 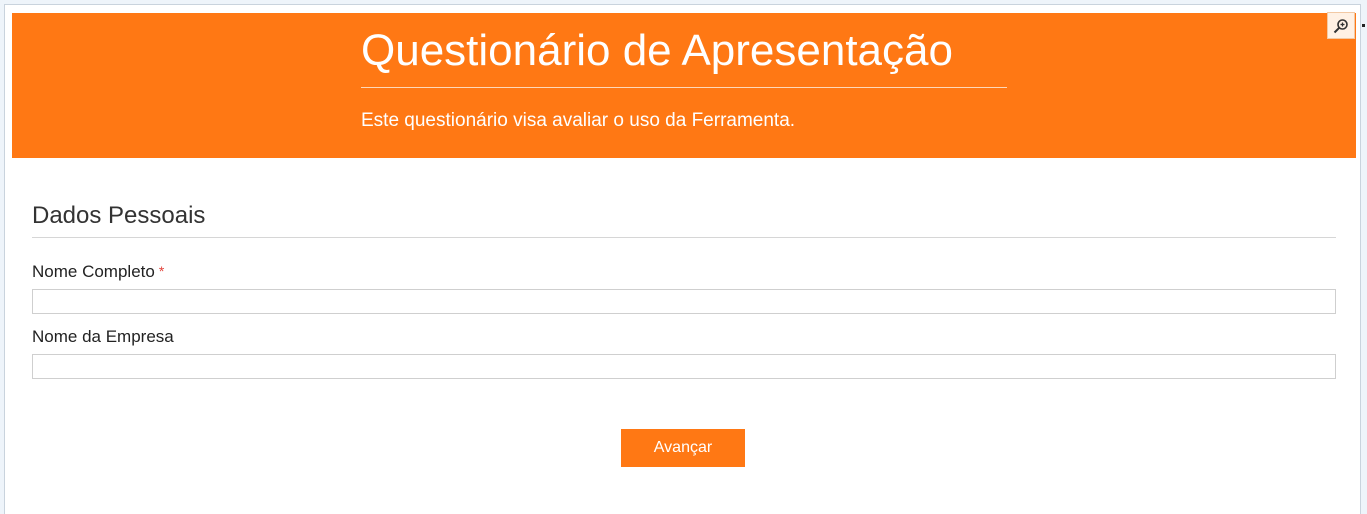 I want to click on full-name-label: Nome Completo *, so click(x=98, y=272).